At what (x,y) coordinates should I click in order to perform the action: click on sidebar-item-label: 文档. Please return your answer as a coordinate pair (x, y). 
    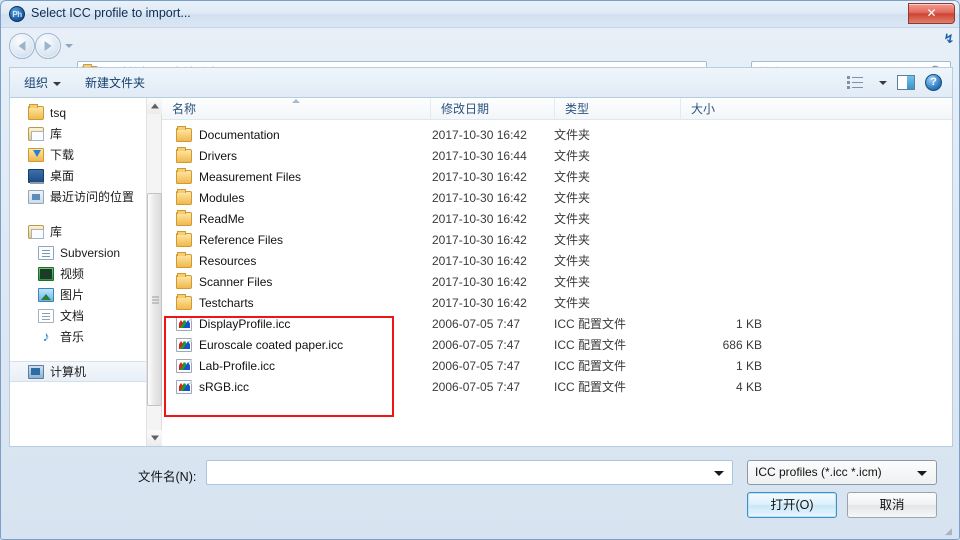
    Looking at the image, I should click on (72, 316).